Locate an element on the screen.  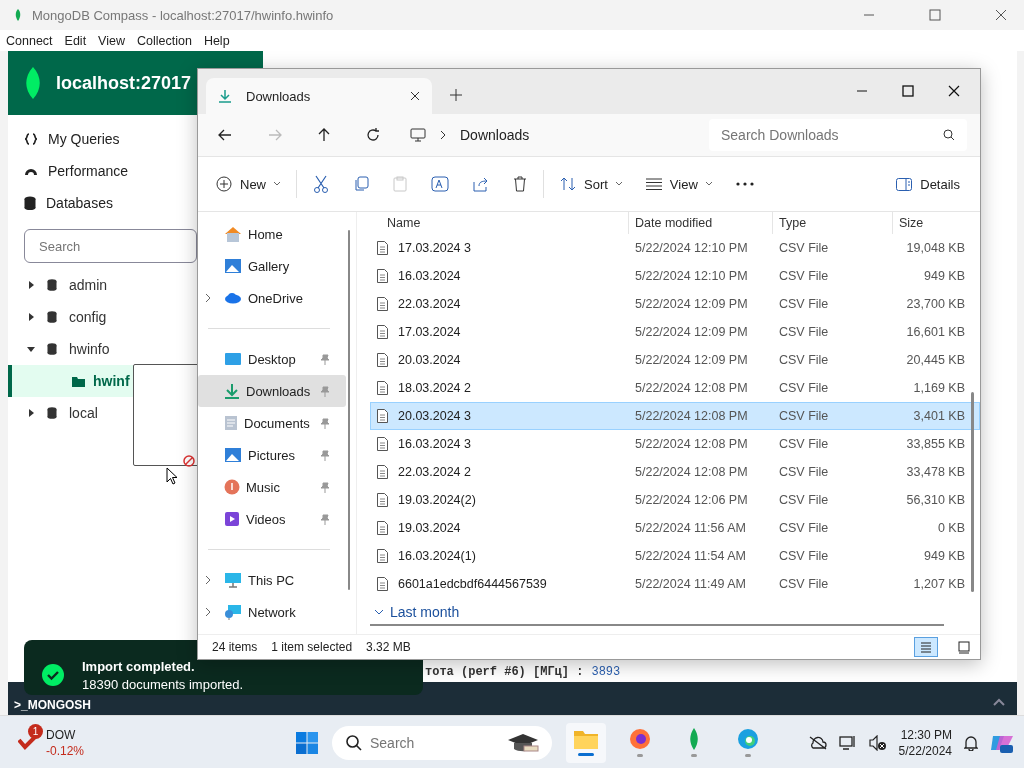
sidebar-item: Databases is located at coordinates (68, 203).